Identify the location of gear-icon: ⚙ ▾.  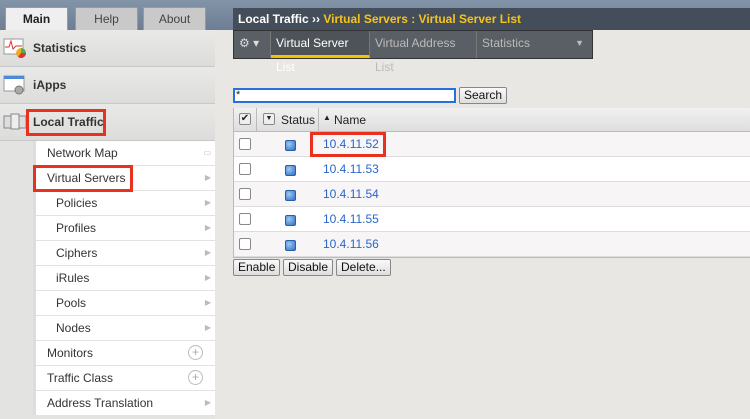
(249, 43).